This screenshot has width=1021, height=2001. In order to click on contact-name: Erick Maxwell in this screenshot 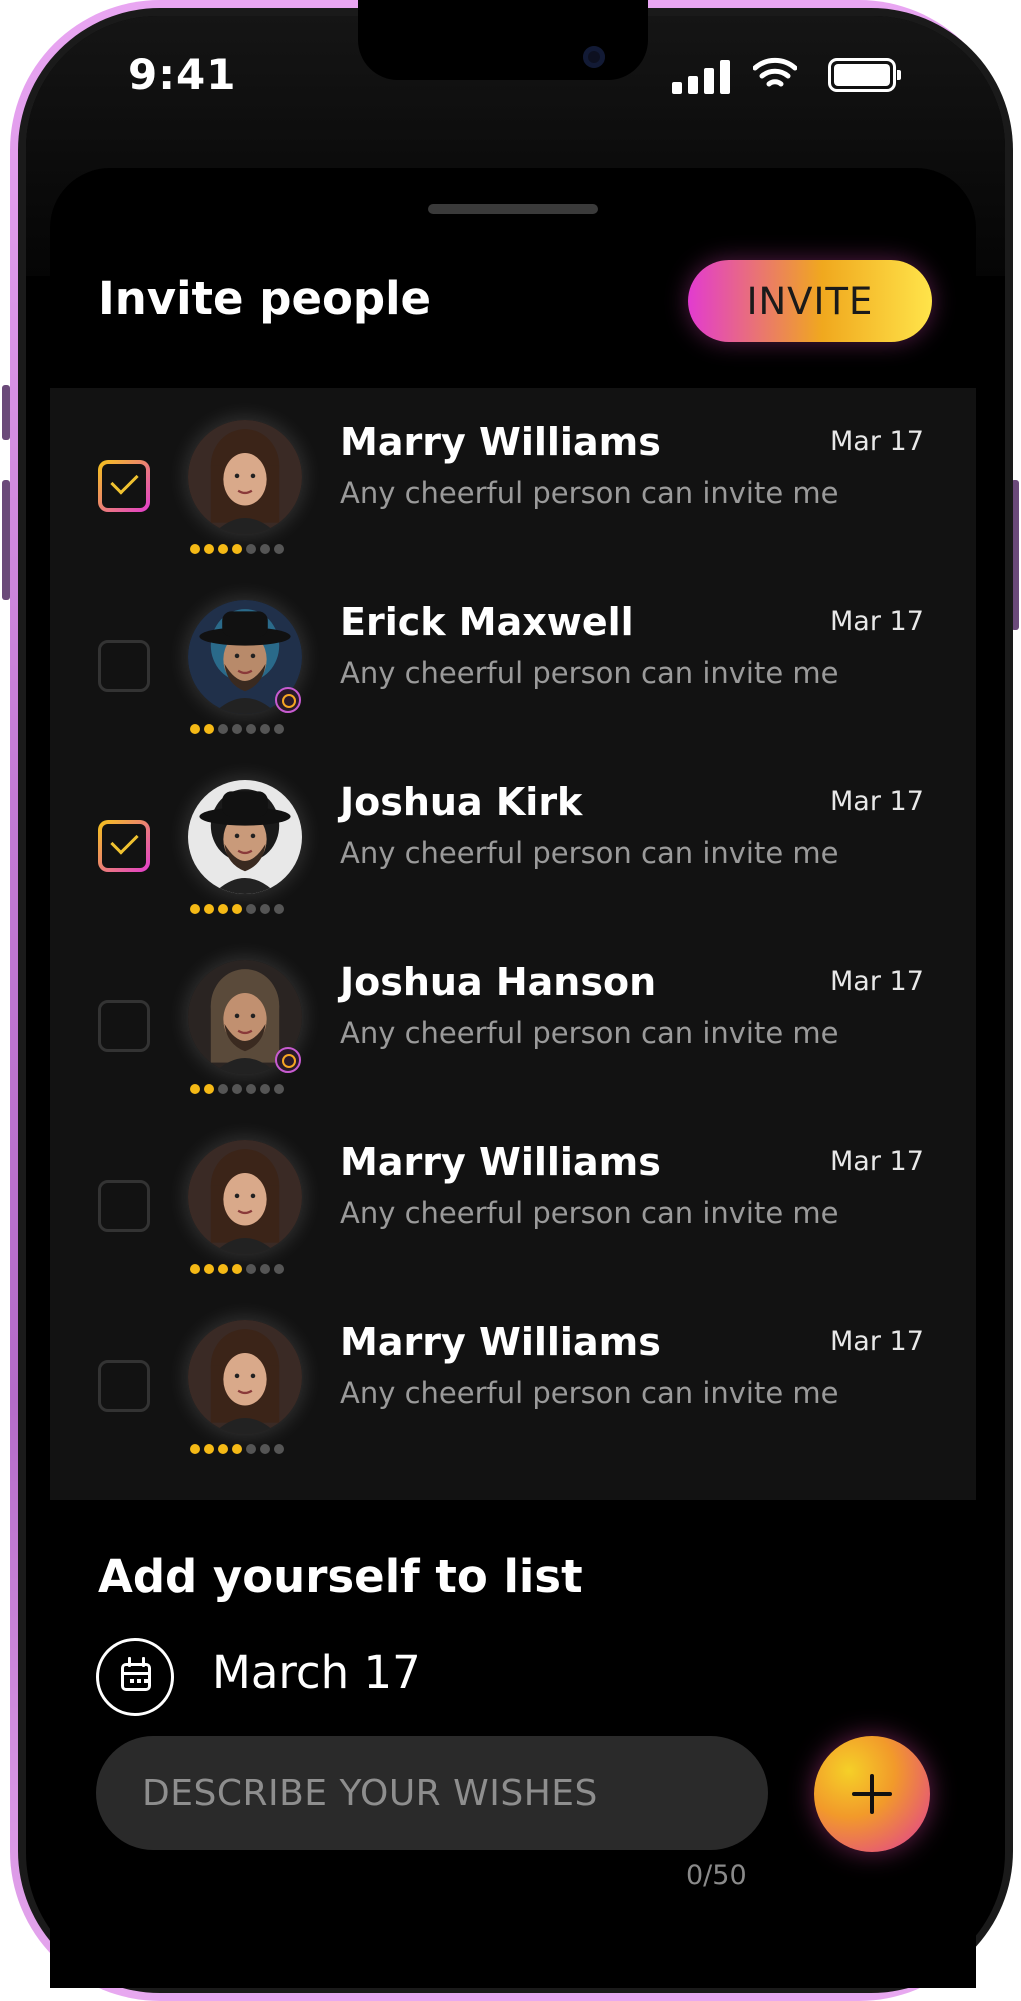, I will do `click(487, 622)`.